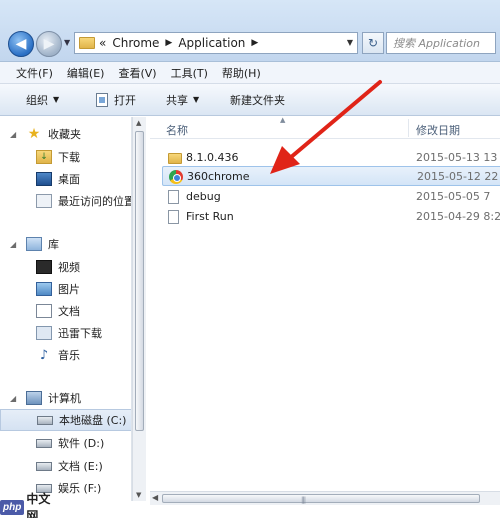 This screenshot has width=500, height=518. I want to click on nav-item-label: 迅雷下载, so click(80, 333).